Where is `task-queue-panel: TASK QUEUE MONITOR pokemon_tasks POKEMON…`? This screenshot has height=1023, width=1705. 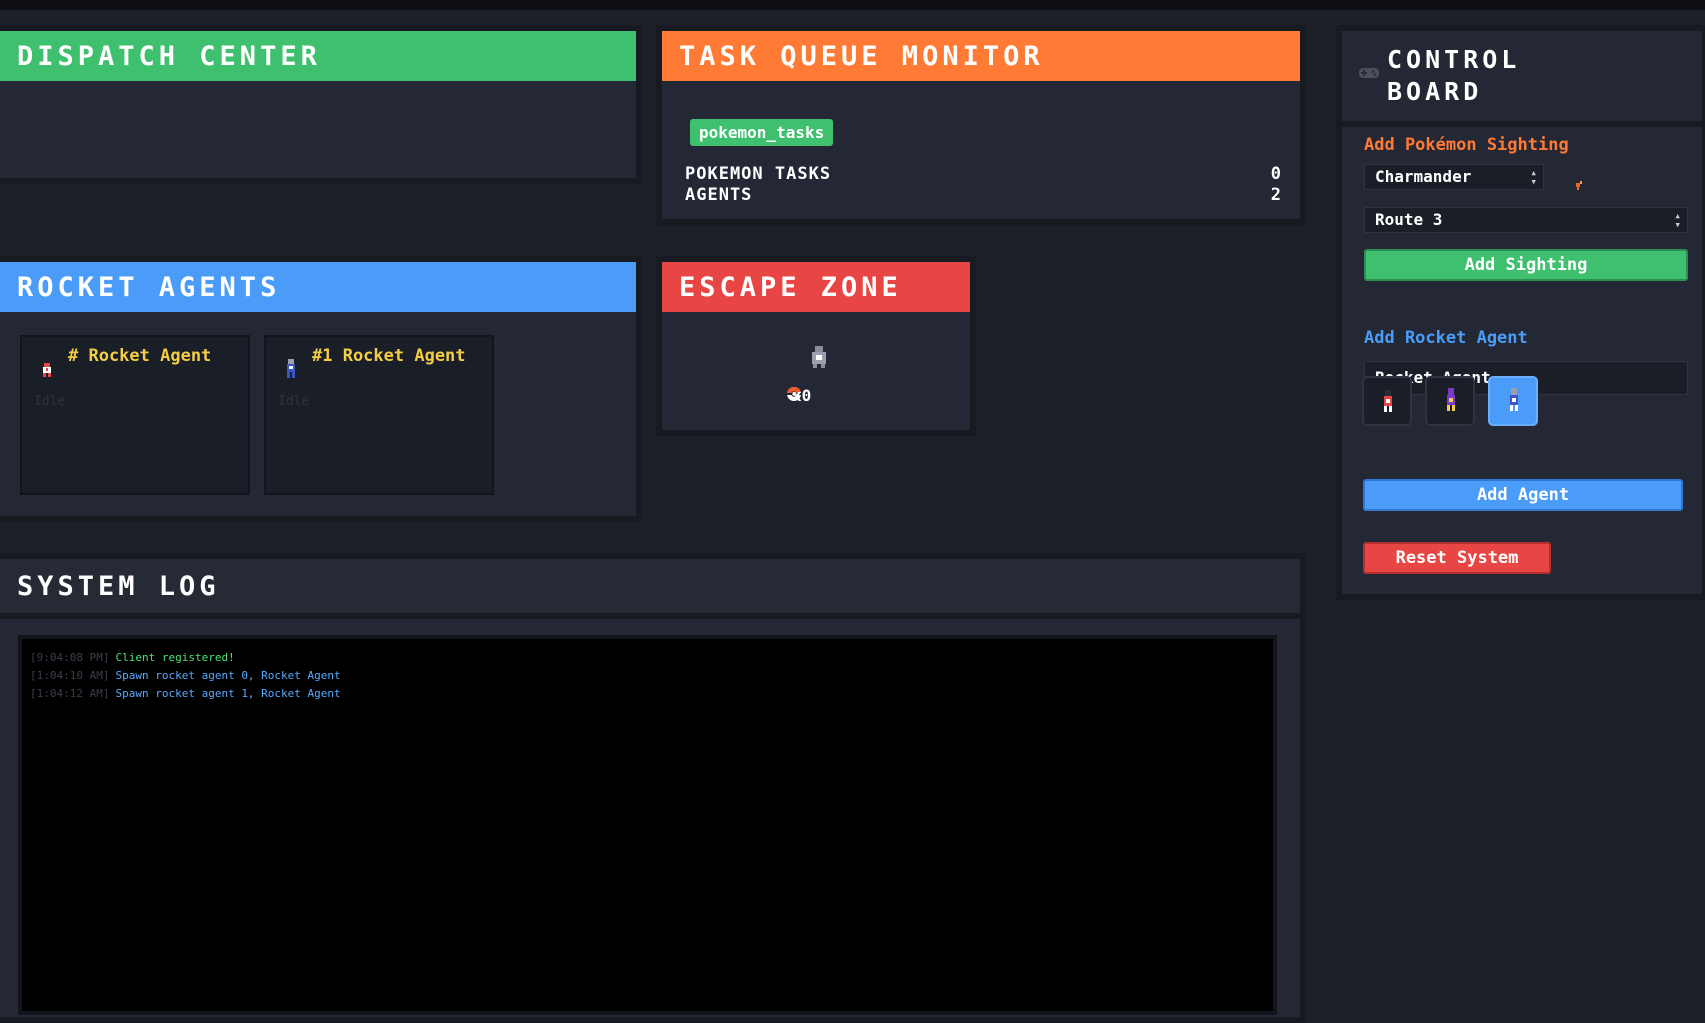 task-queue-panel: TASK QUEUE MONITOR pokemon_tasks POKEMON… is located at coordinates (981, 125).